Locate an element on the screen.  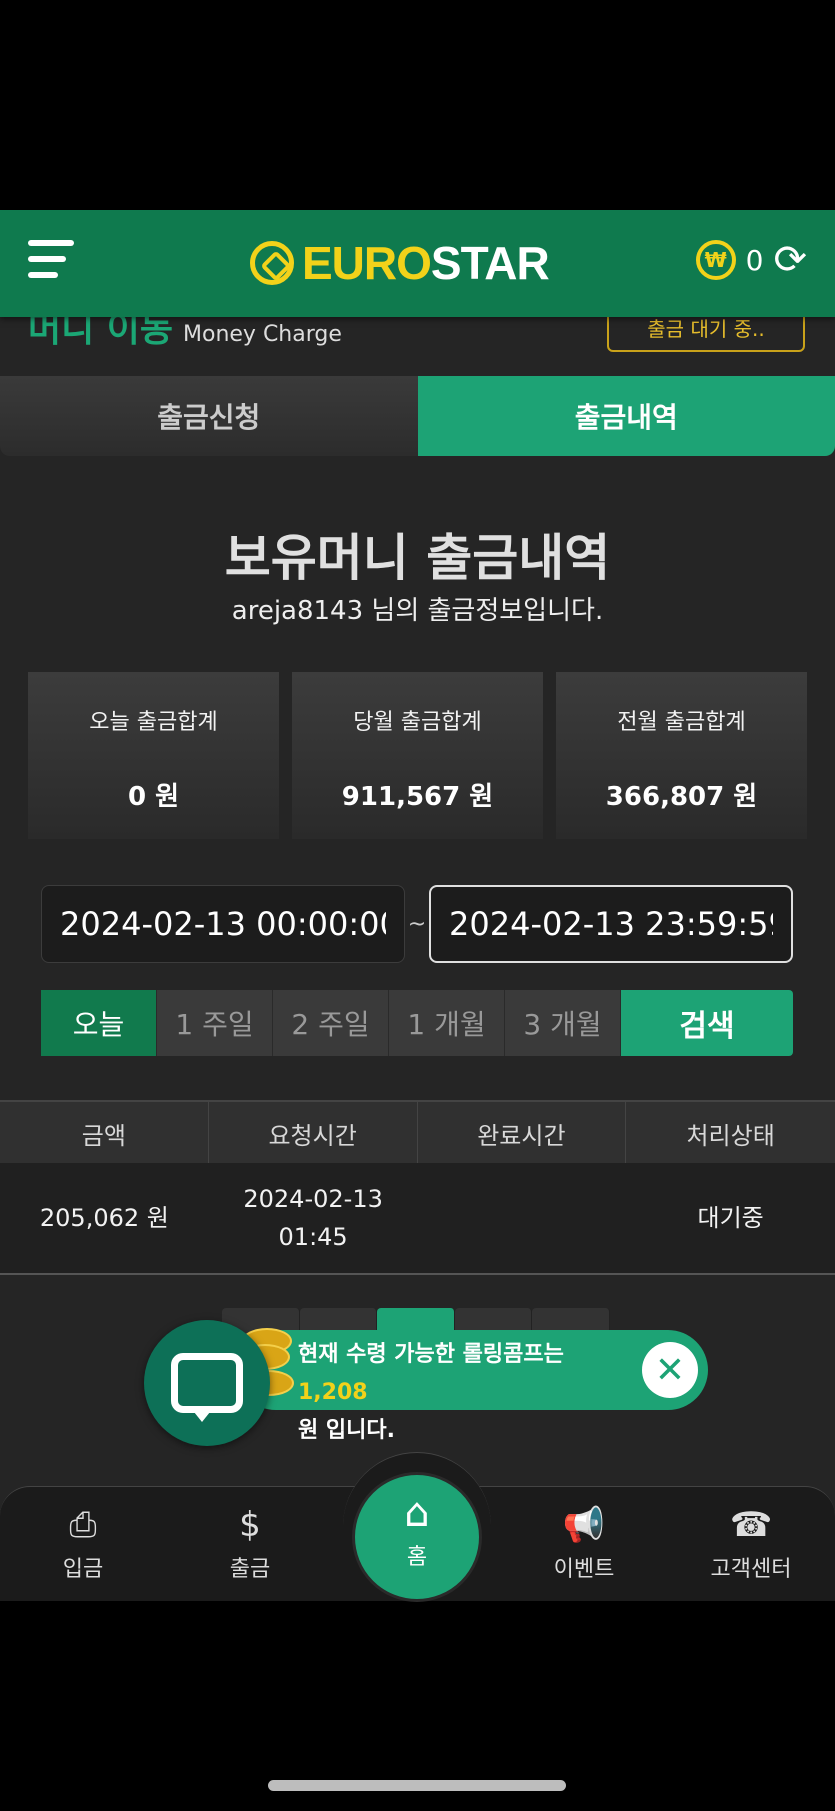
home-indicator is located at coordinates (417, 1785).